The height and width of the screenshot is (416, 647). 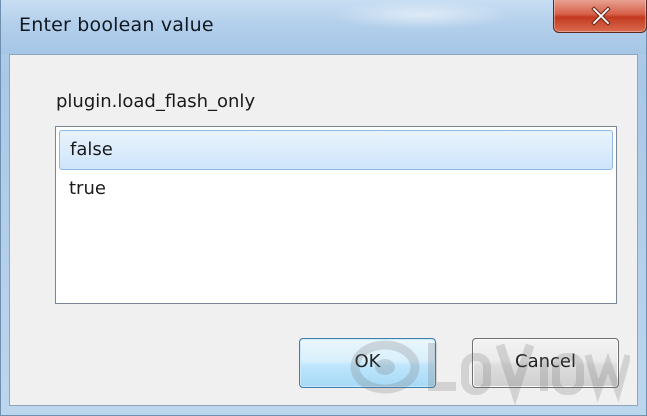 I want to click on title-bar: Enter boolean value, so click(x=324, y=27).